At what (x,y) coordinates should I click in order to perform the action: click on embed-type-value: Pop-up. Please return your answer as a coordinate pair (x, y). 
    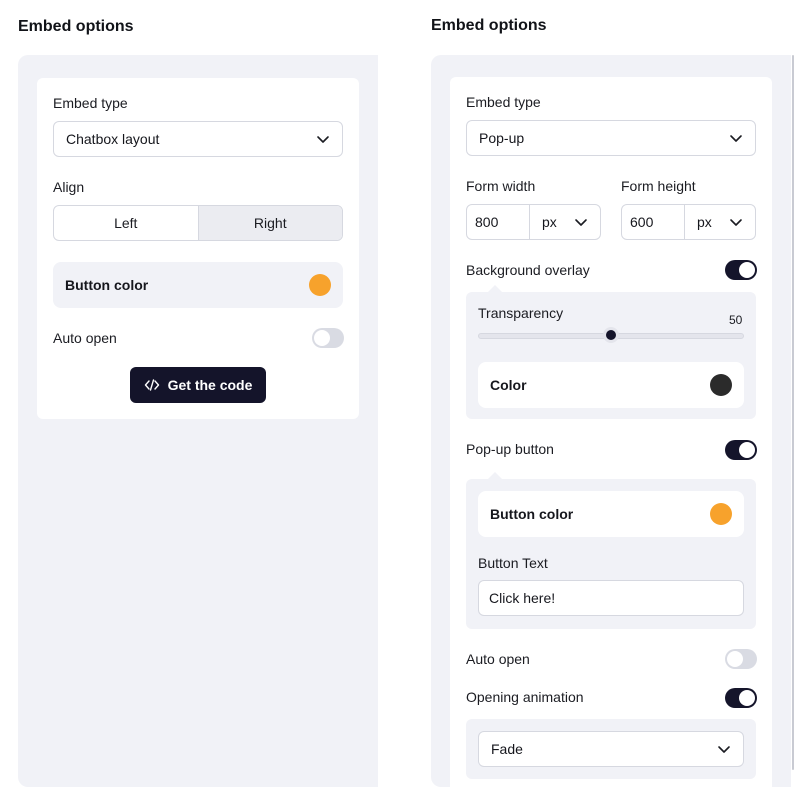
    Looking at the image, I should click on (502, 138).